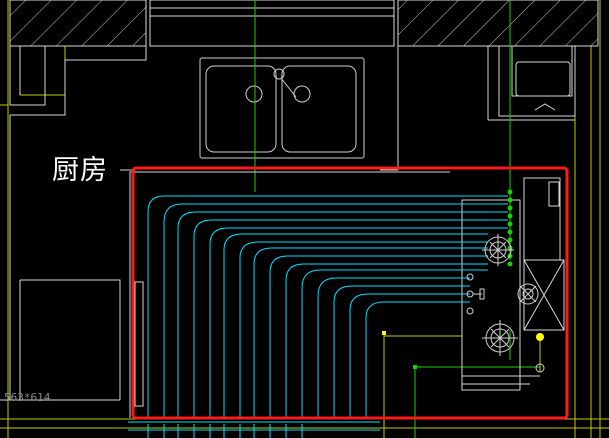 The width and height of the screenshot is (609, 438). Describe the element at coordinates (285, 83) in the screenshot. I see `faucet-icon` at that location.